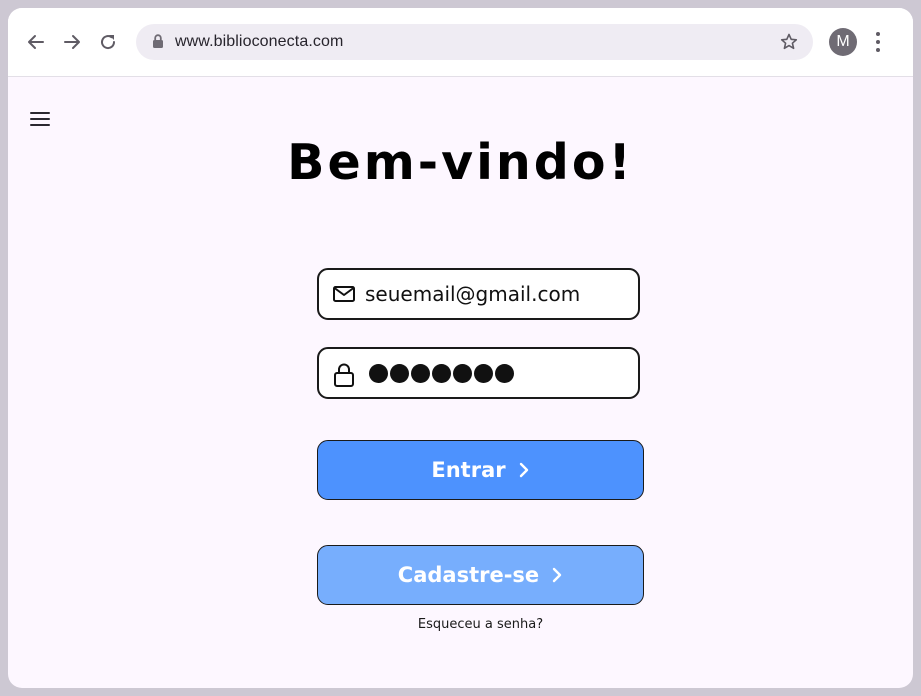 This screenshot has width=921, height=696. What do you see at coordinates (789, 42) in the screenshot?
I see `star-icon` at bounding box center [789, 42].